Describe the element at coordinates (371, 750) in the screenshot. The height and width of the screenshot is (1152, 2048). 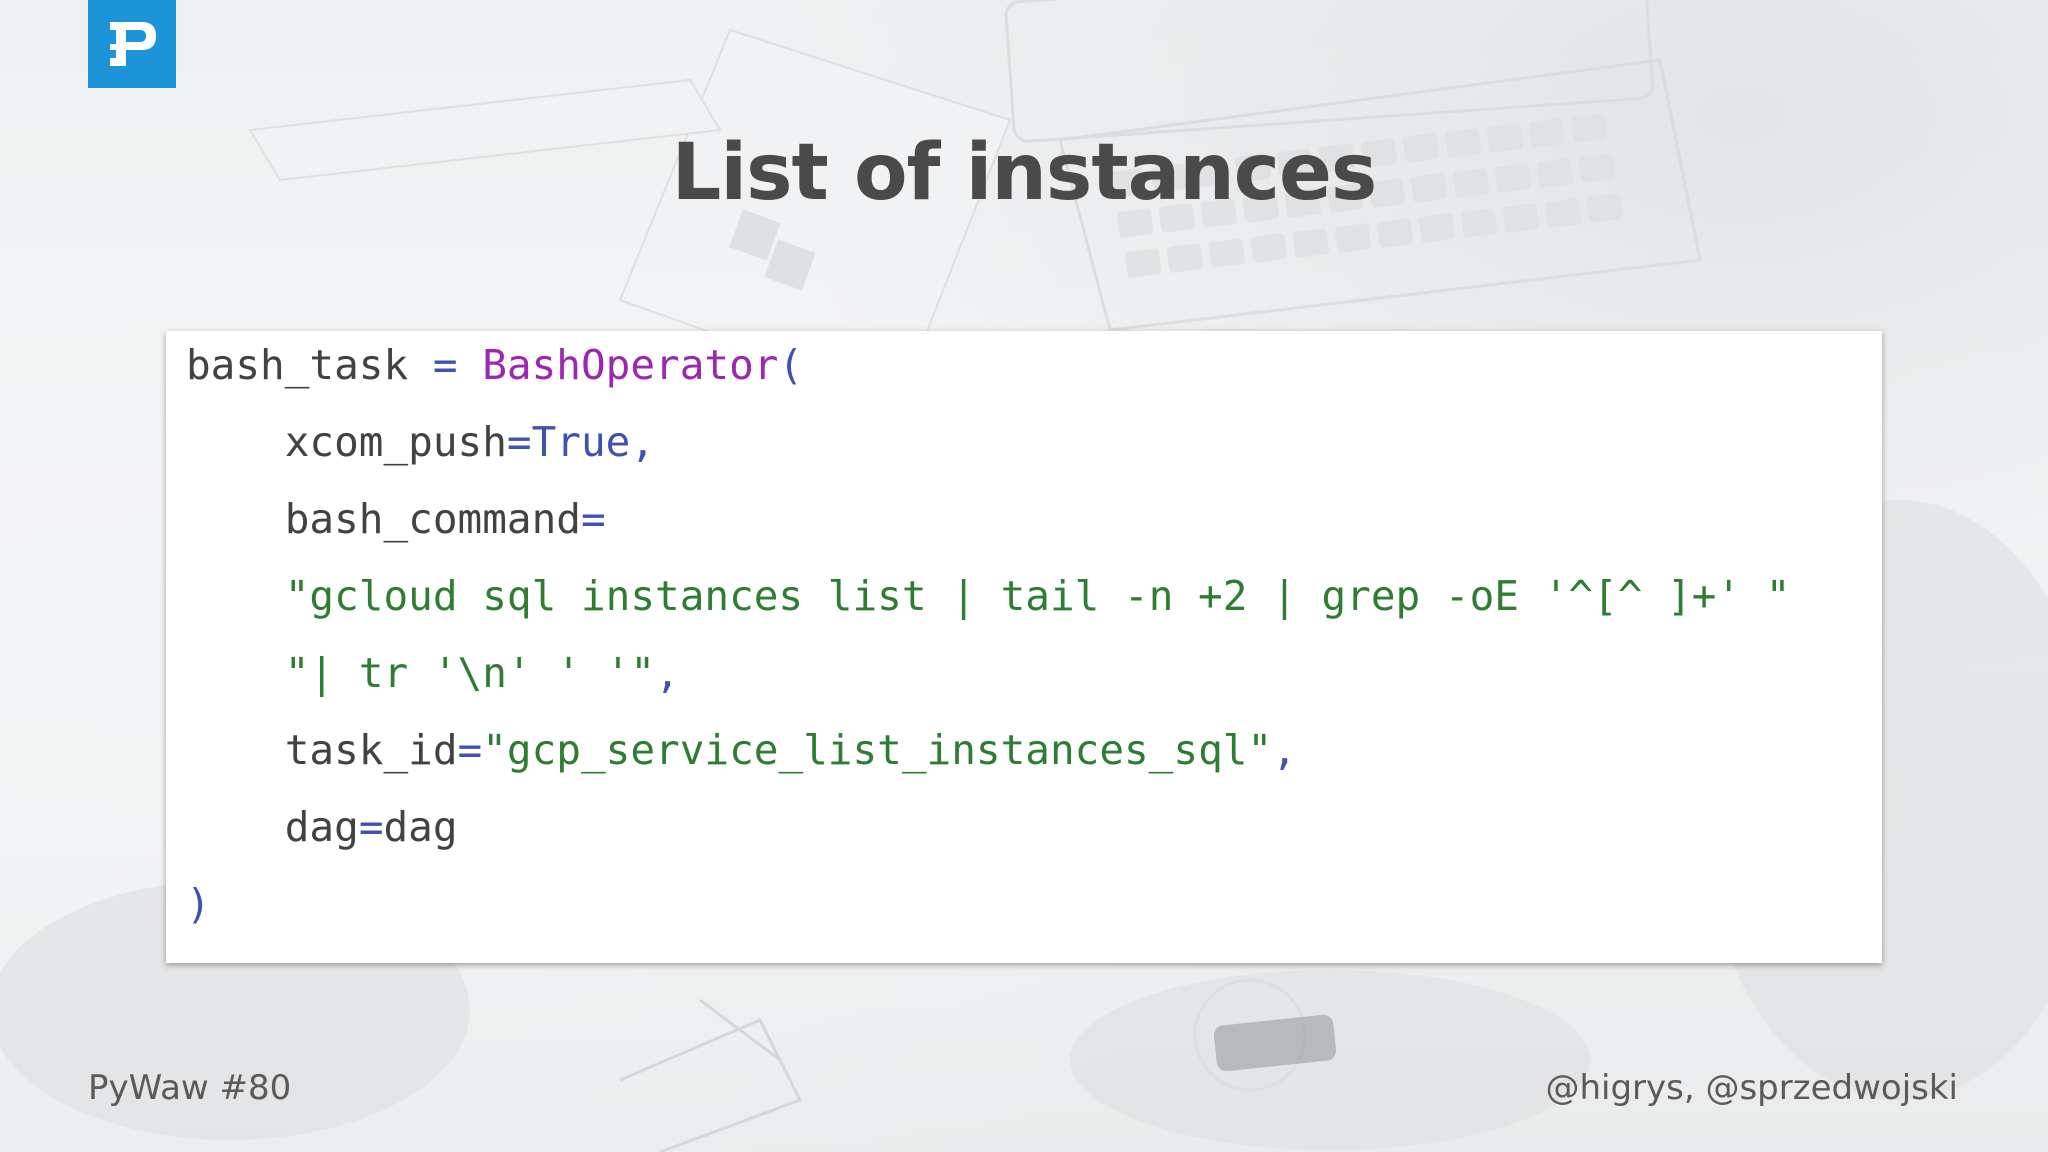
I see `code-token-arg: task_id` at that location.